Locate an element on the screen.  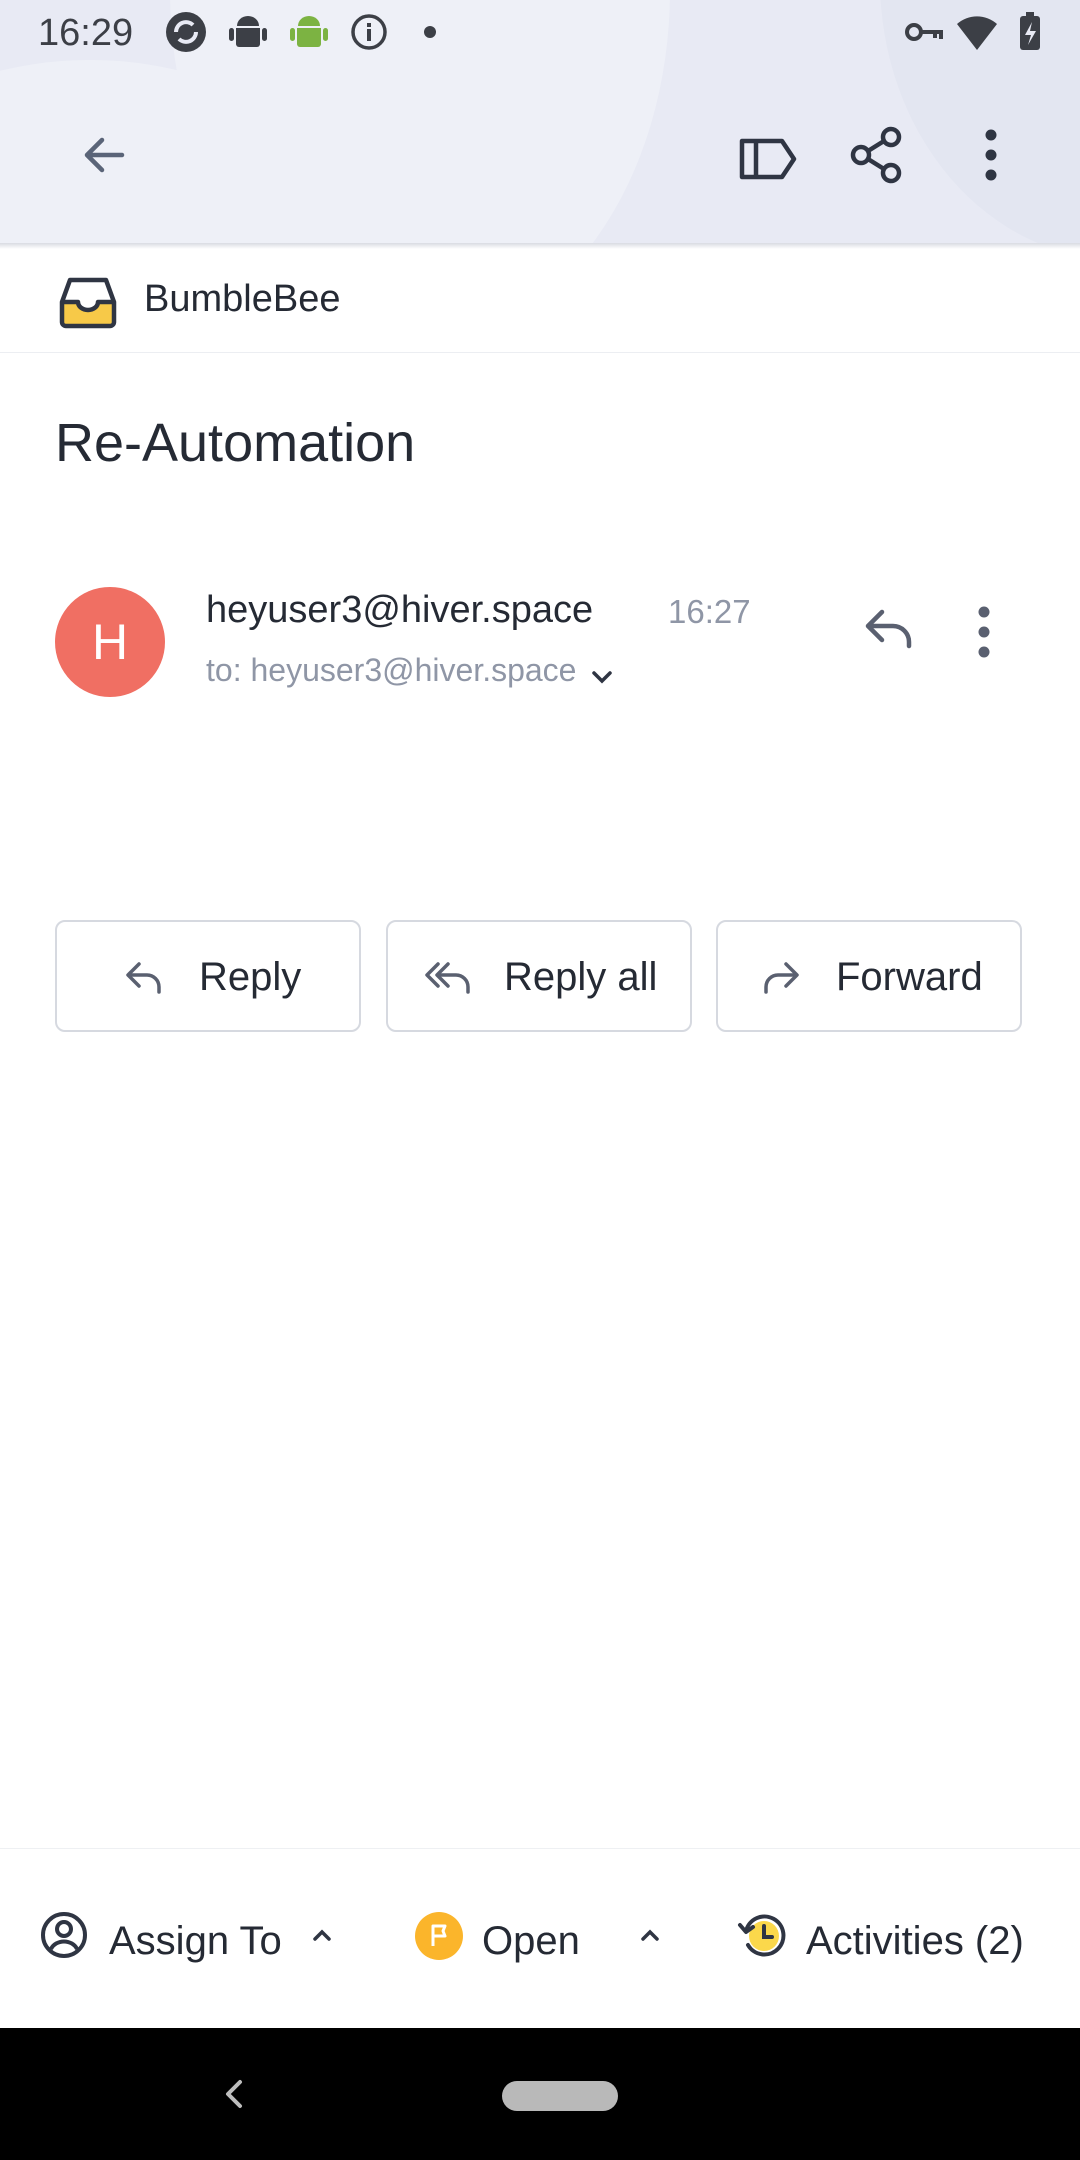
inbox-tray-icon is located at coordinates (88, 303).